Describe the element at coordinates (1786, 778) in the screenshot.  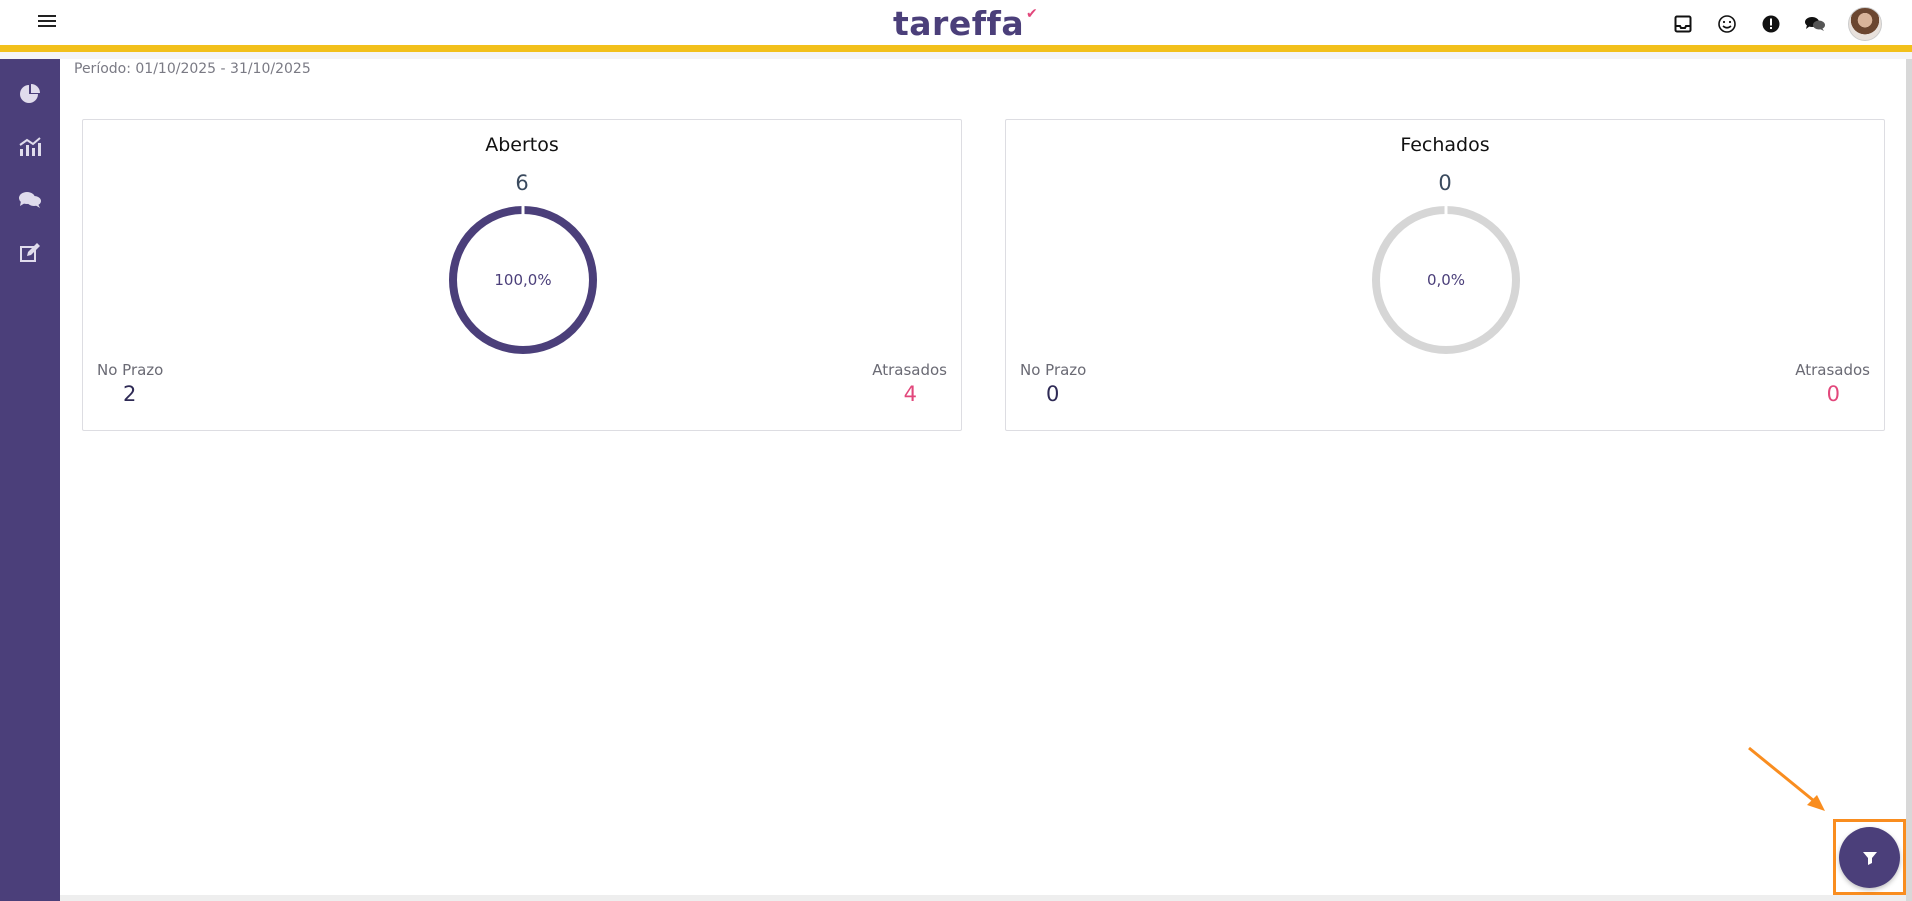
I see `annotation-arrow` at that location.